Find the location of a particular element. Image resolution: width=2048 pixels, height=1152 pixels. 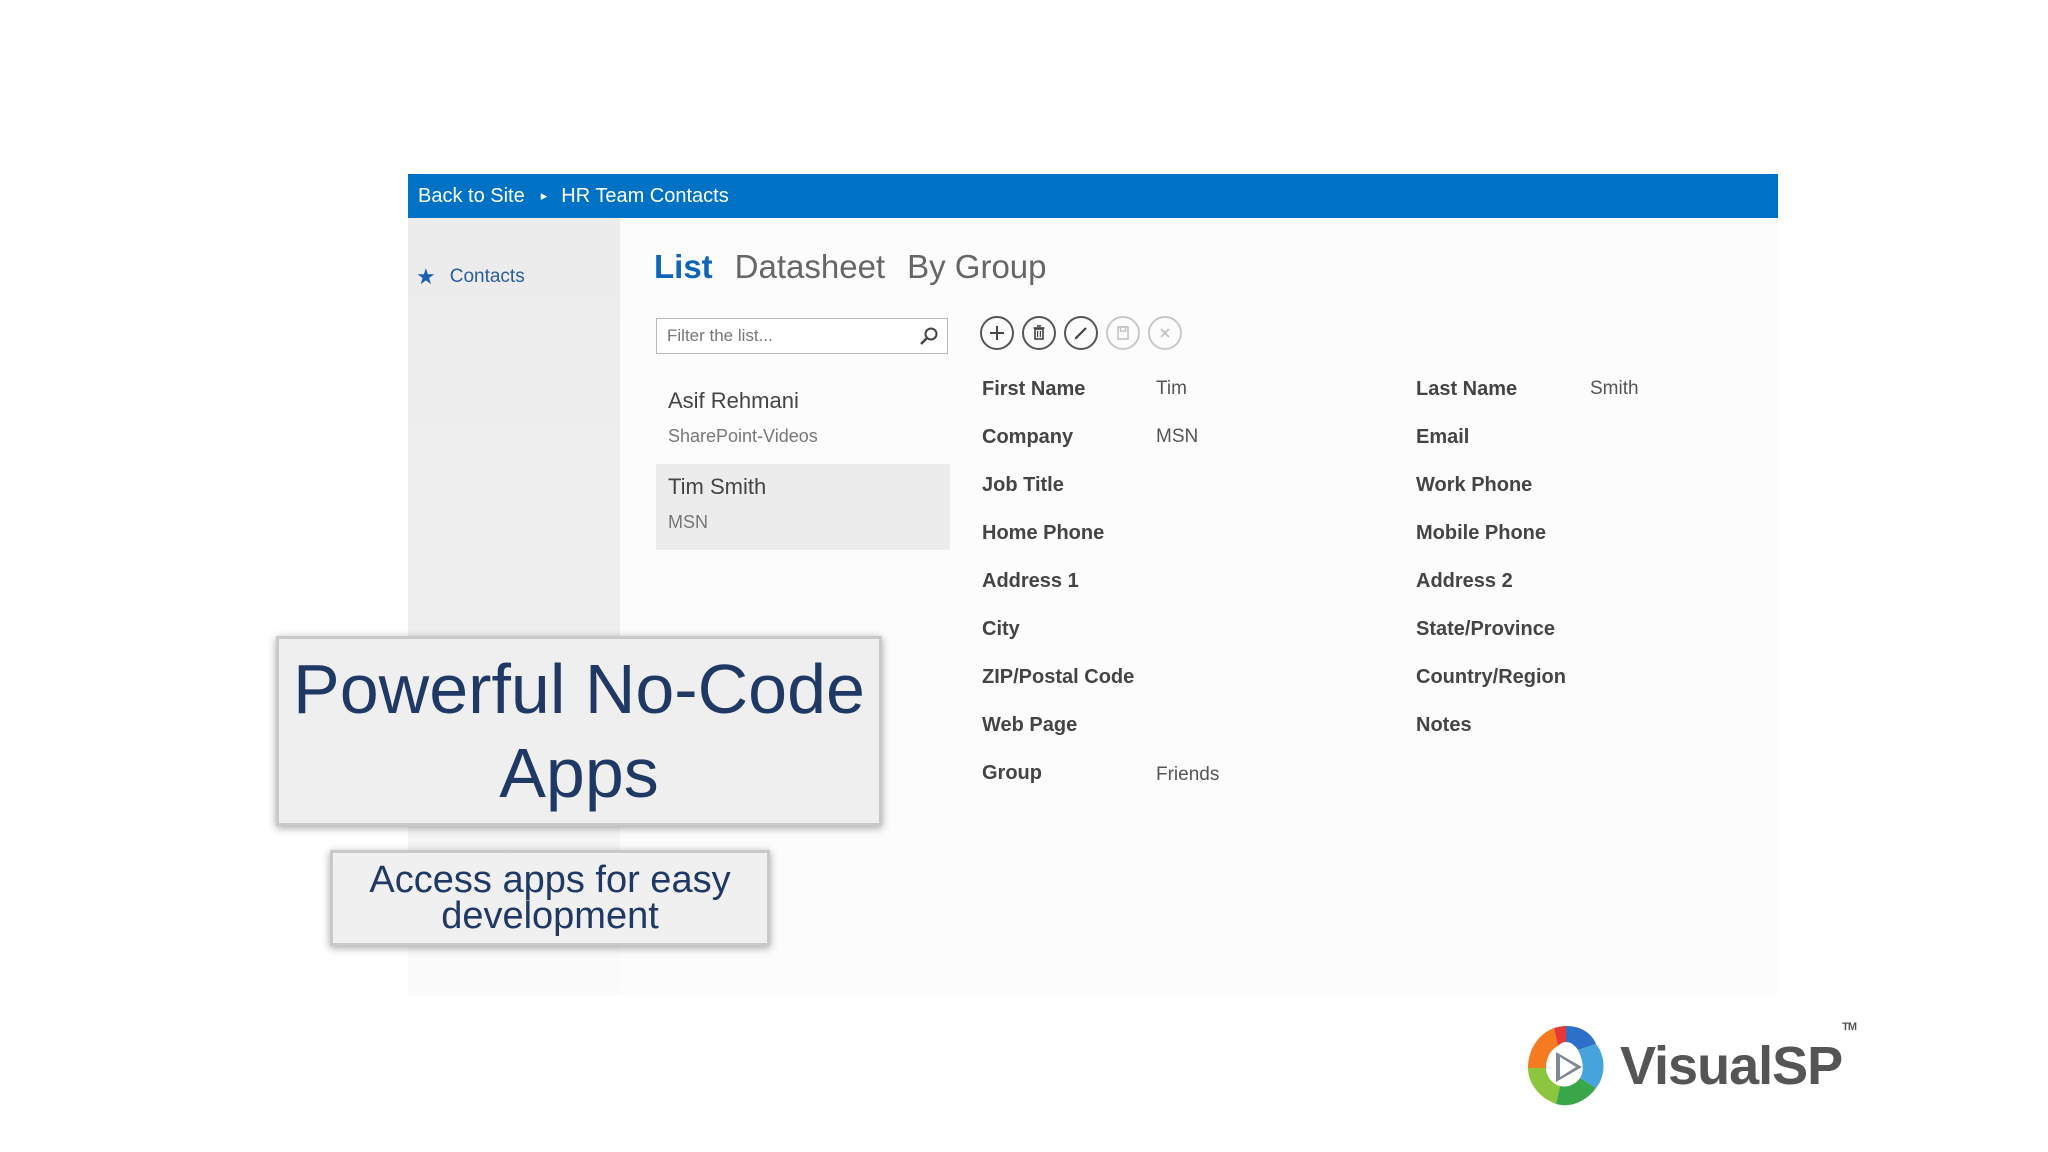

slide-subtitle-line1: Access apps for easy is located at coordinates (550, 880).